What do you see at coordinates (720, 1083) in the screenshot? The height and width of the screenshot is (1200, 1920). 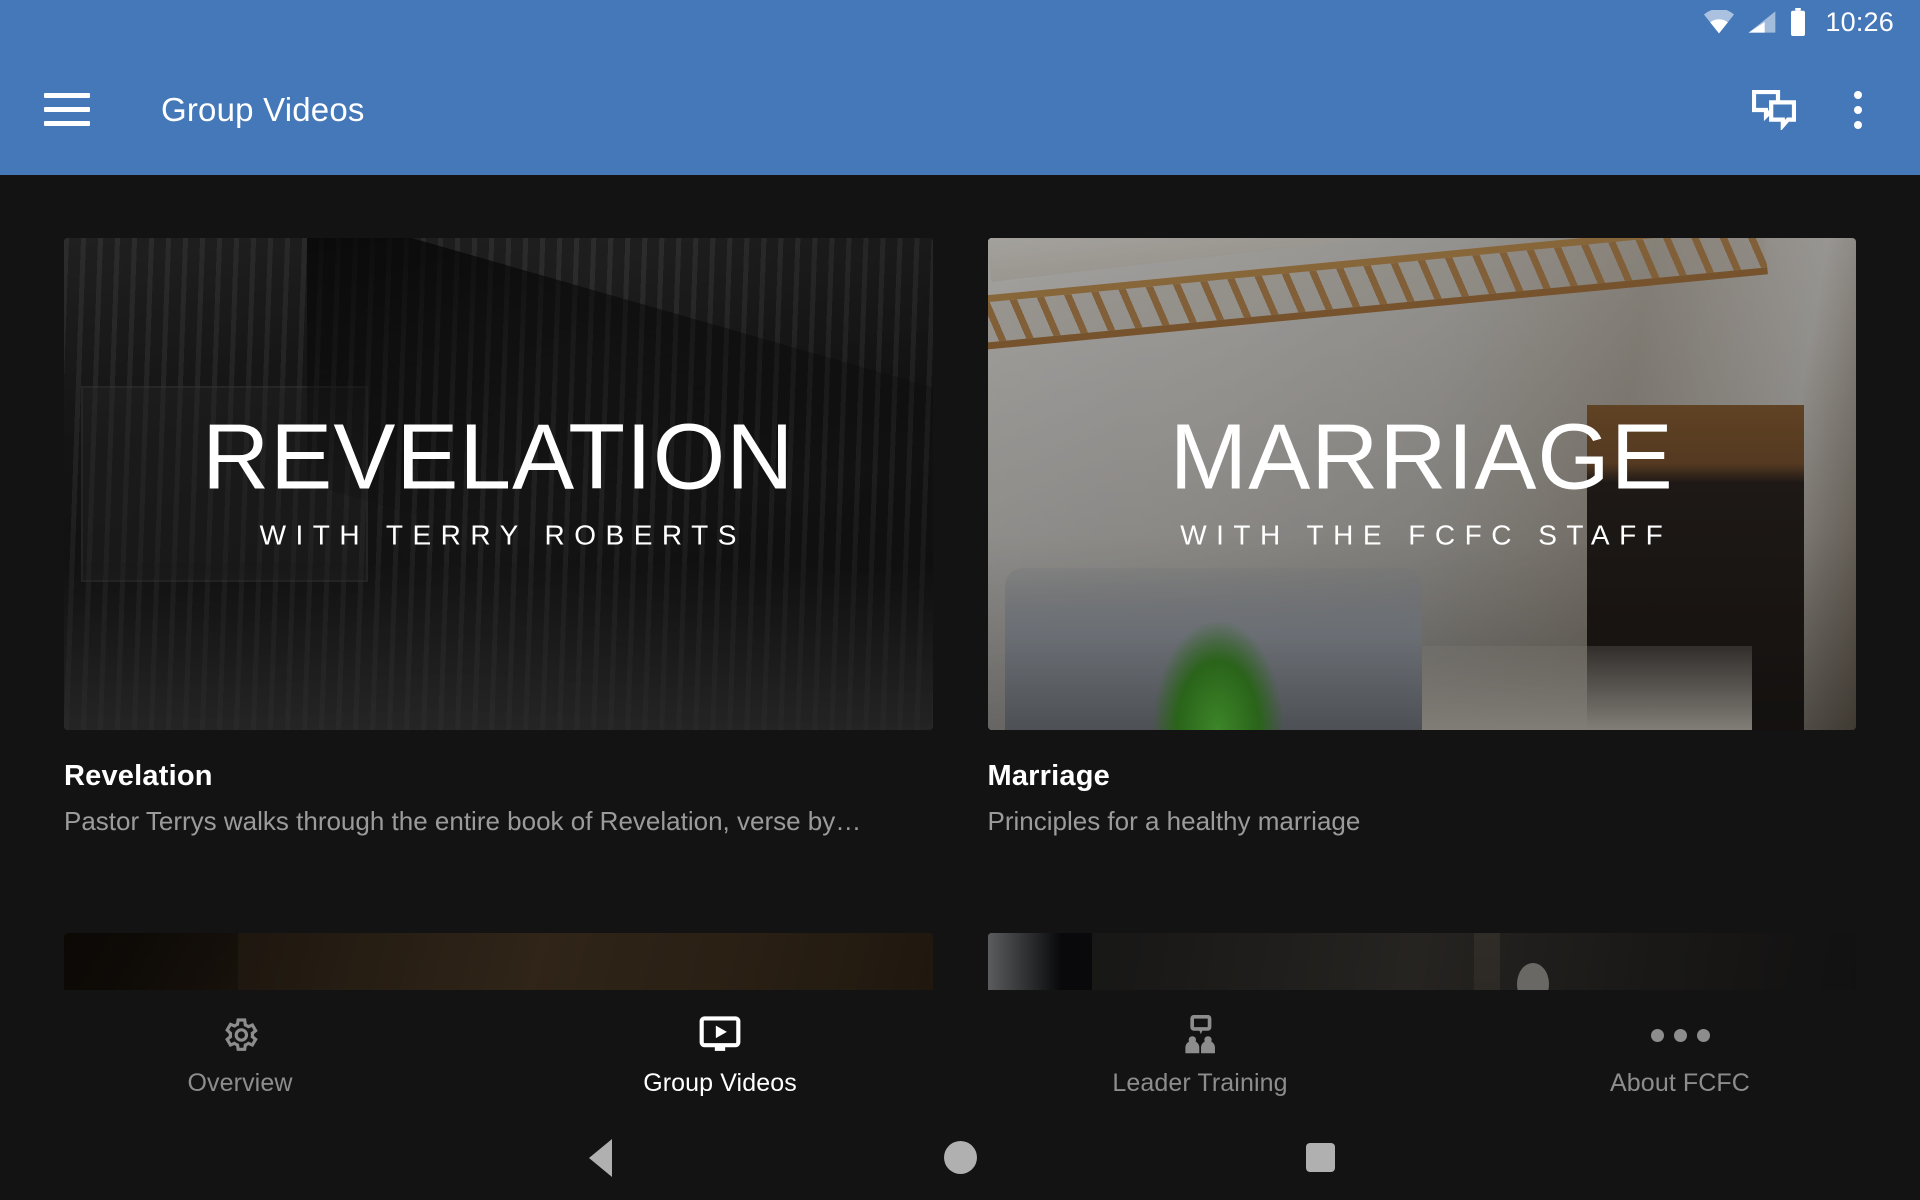 I see `nav-item-label: Group Videos` at bounding box center [720, 1083].